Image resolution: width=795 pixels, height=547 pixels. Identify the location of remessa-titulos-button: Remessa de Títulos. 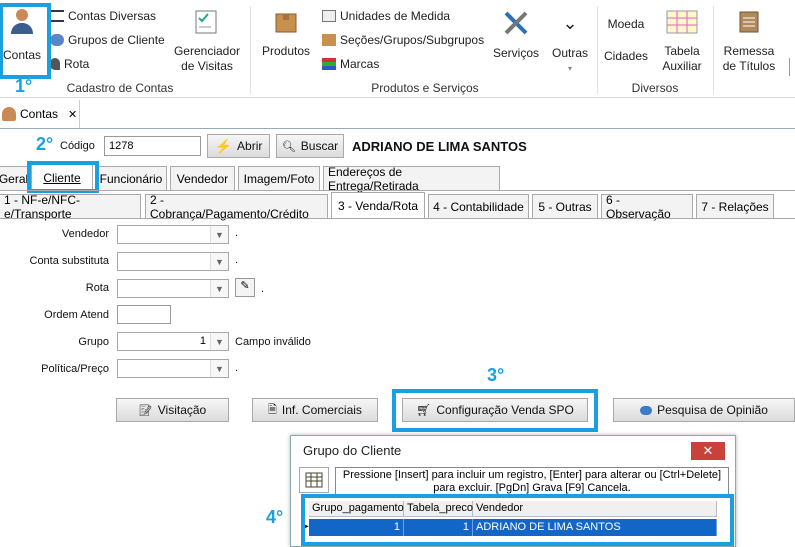
(749, 41).